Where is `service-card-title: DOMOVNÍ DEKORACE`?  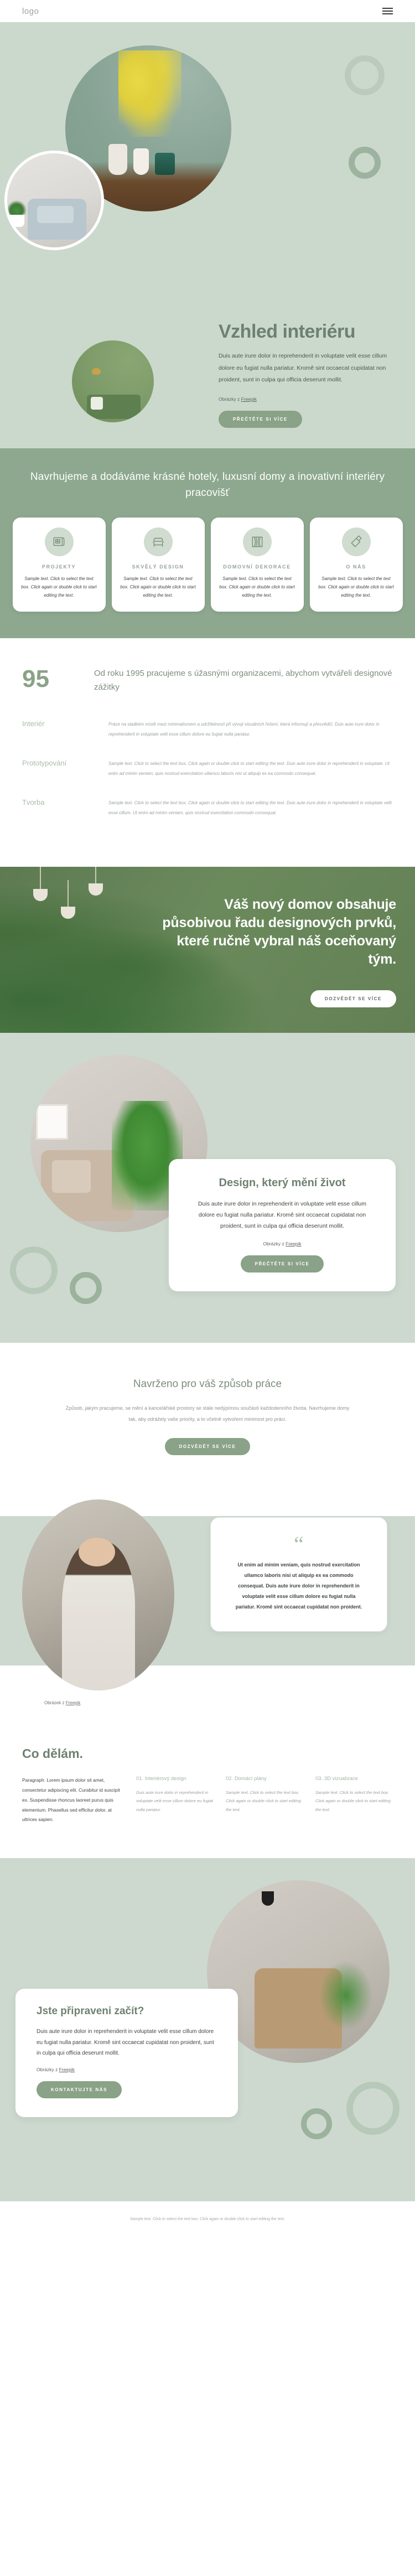
service-card-title: DOMOVNÍ DEKORACE is located at coordinates (257, 567).